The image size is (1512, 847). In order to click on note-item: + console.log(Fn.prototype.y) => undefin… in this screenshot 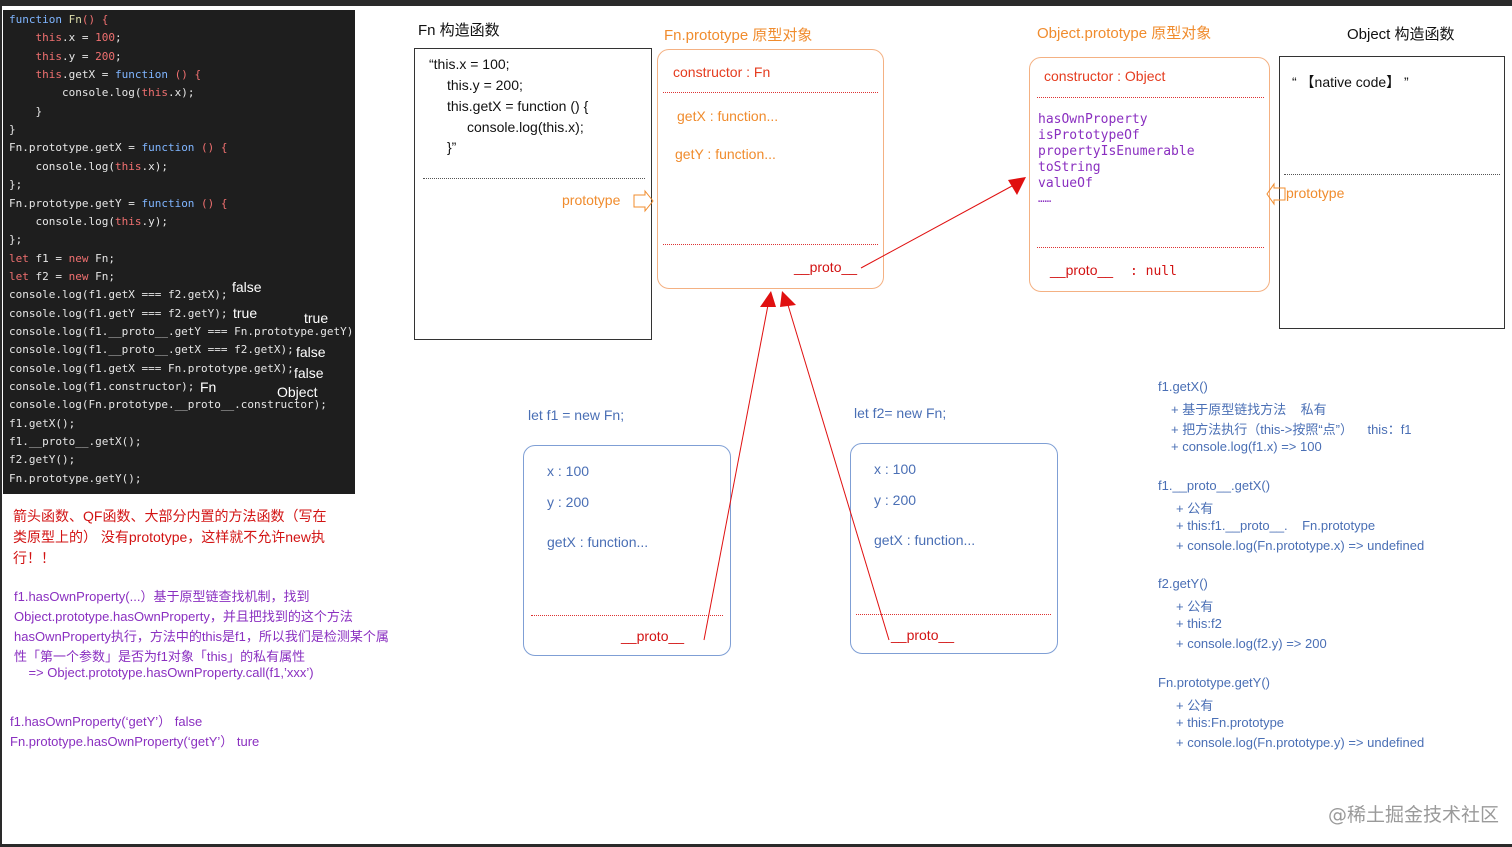, I will do `click(1300, 742)`.